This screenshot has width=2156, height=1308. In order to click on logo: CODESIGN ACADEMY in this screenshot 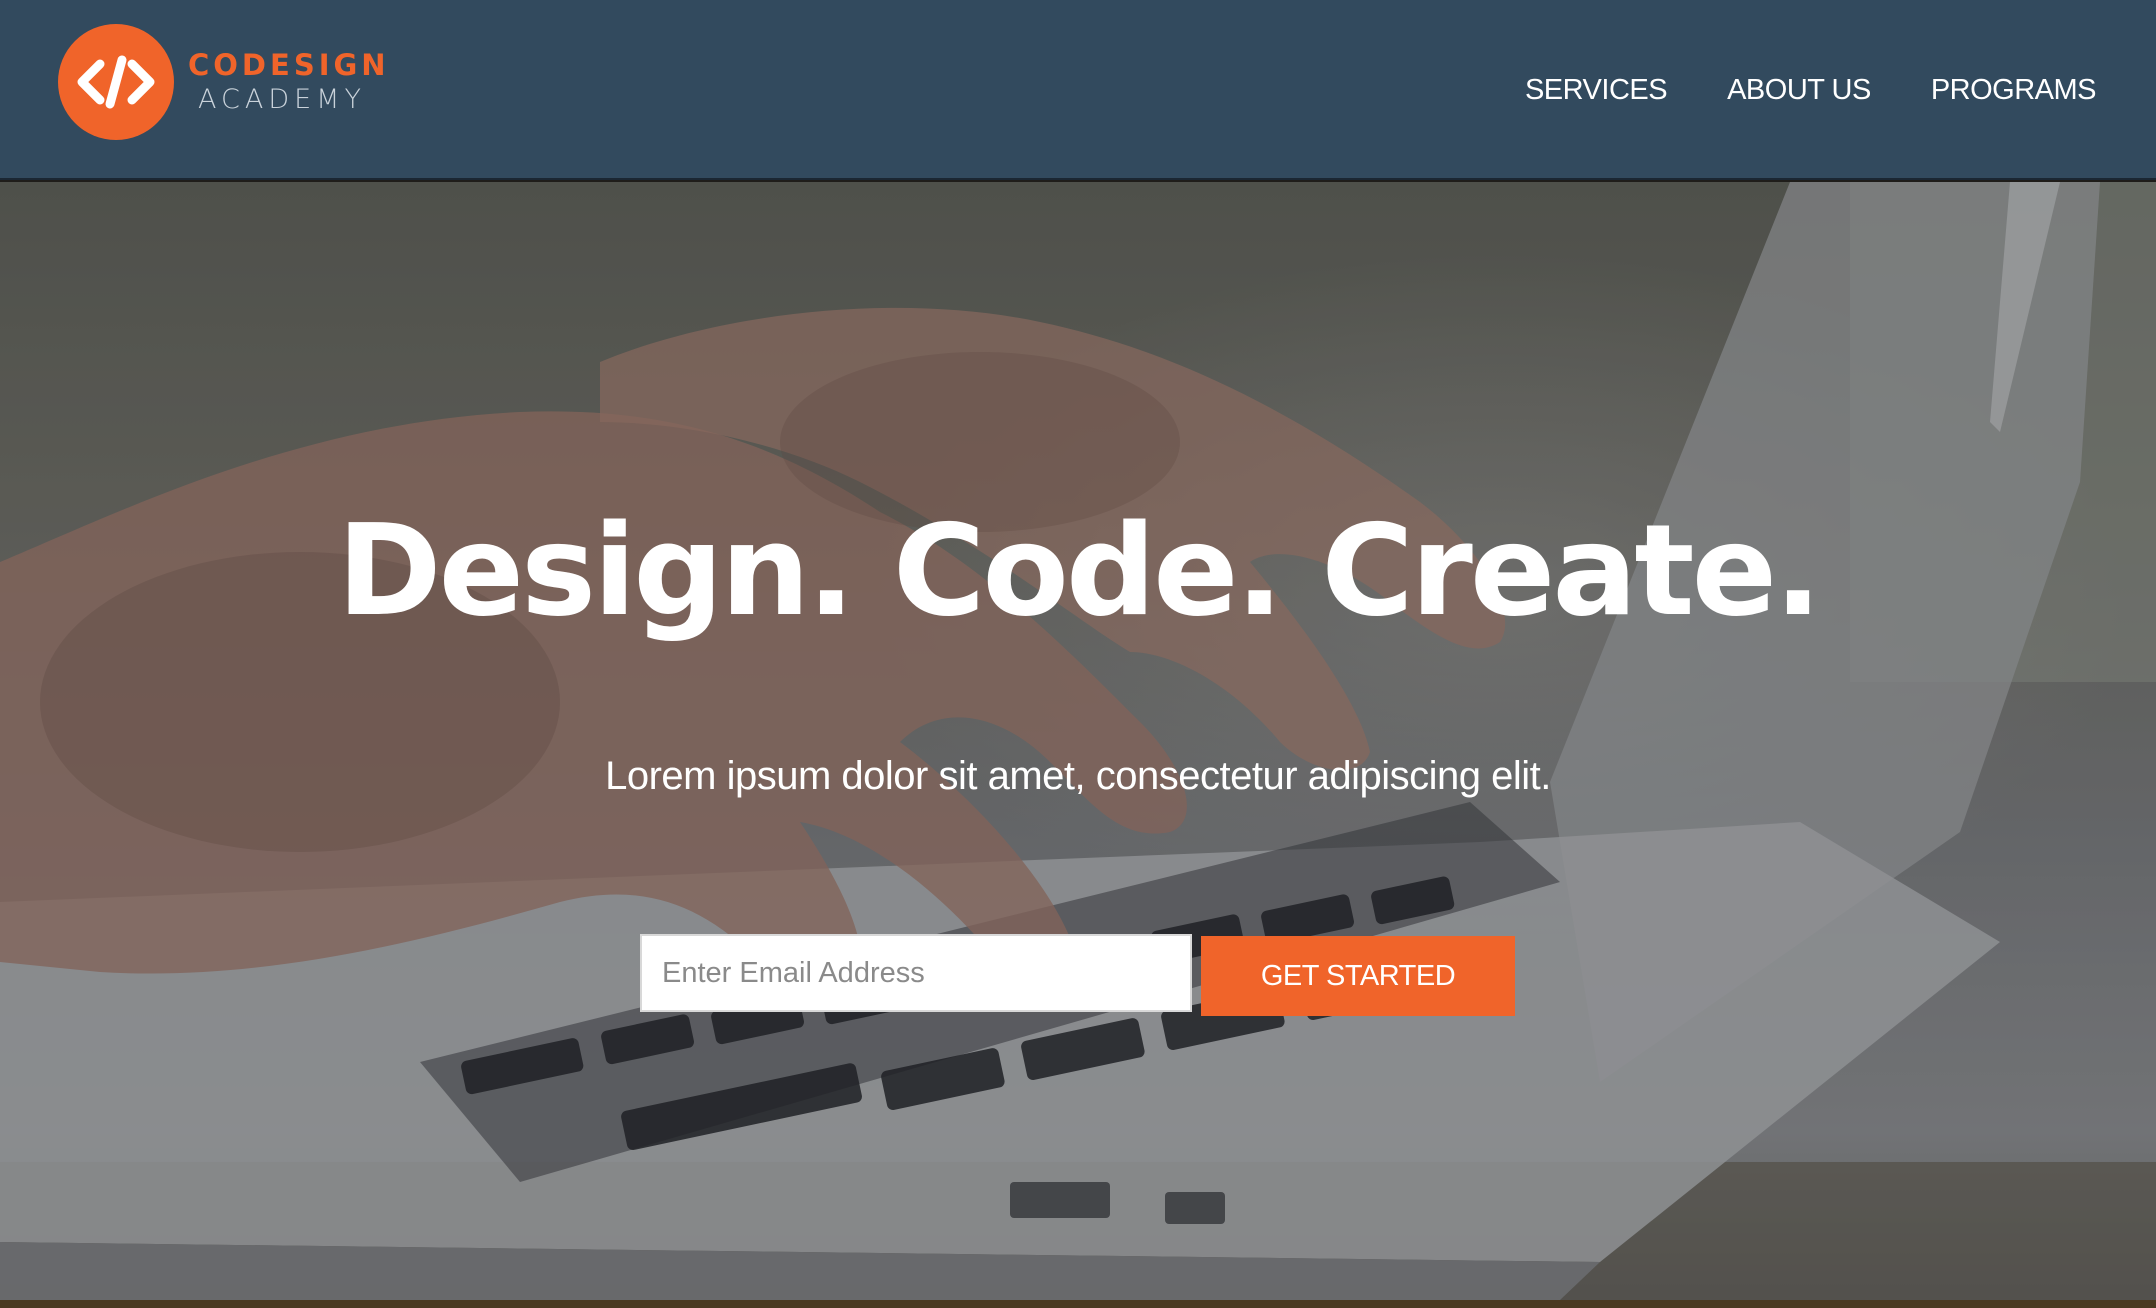, I will do `click(224, 82)`.